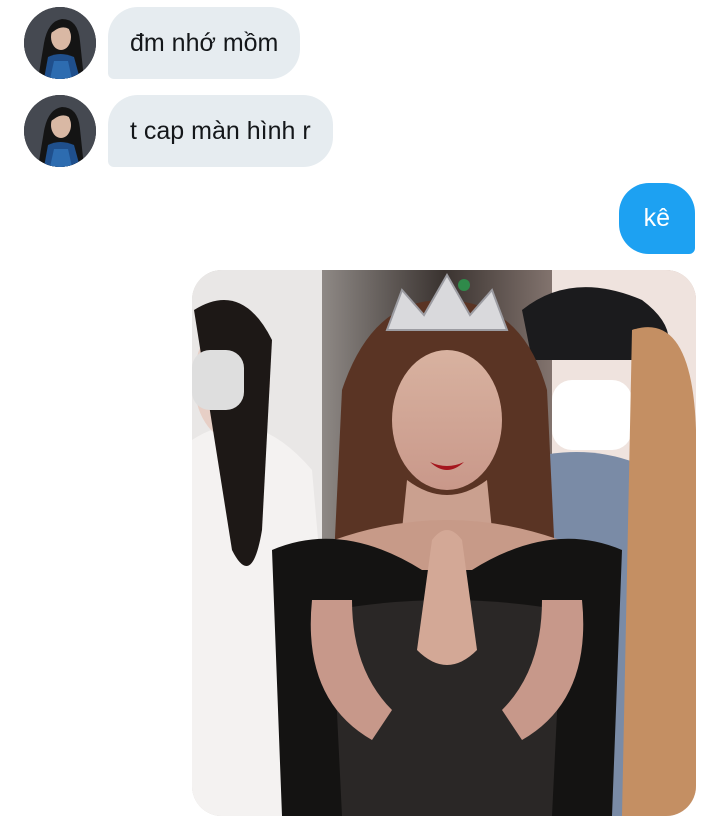 The width and height of the screenshot is (719, 829). I want to click on message-text: t cap màn hình r, so click(220, 131).